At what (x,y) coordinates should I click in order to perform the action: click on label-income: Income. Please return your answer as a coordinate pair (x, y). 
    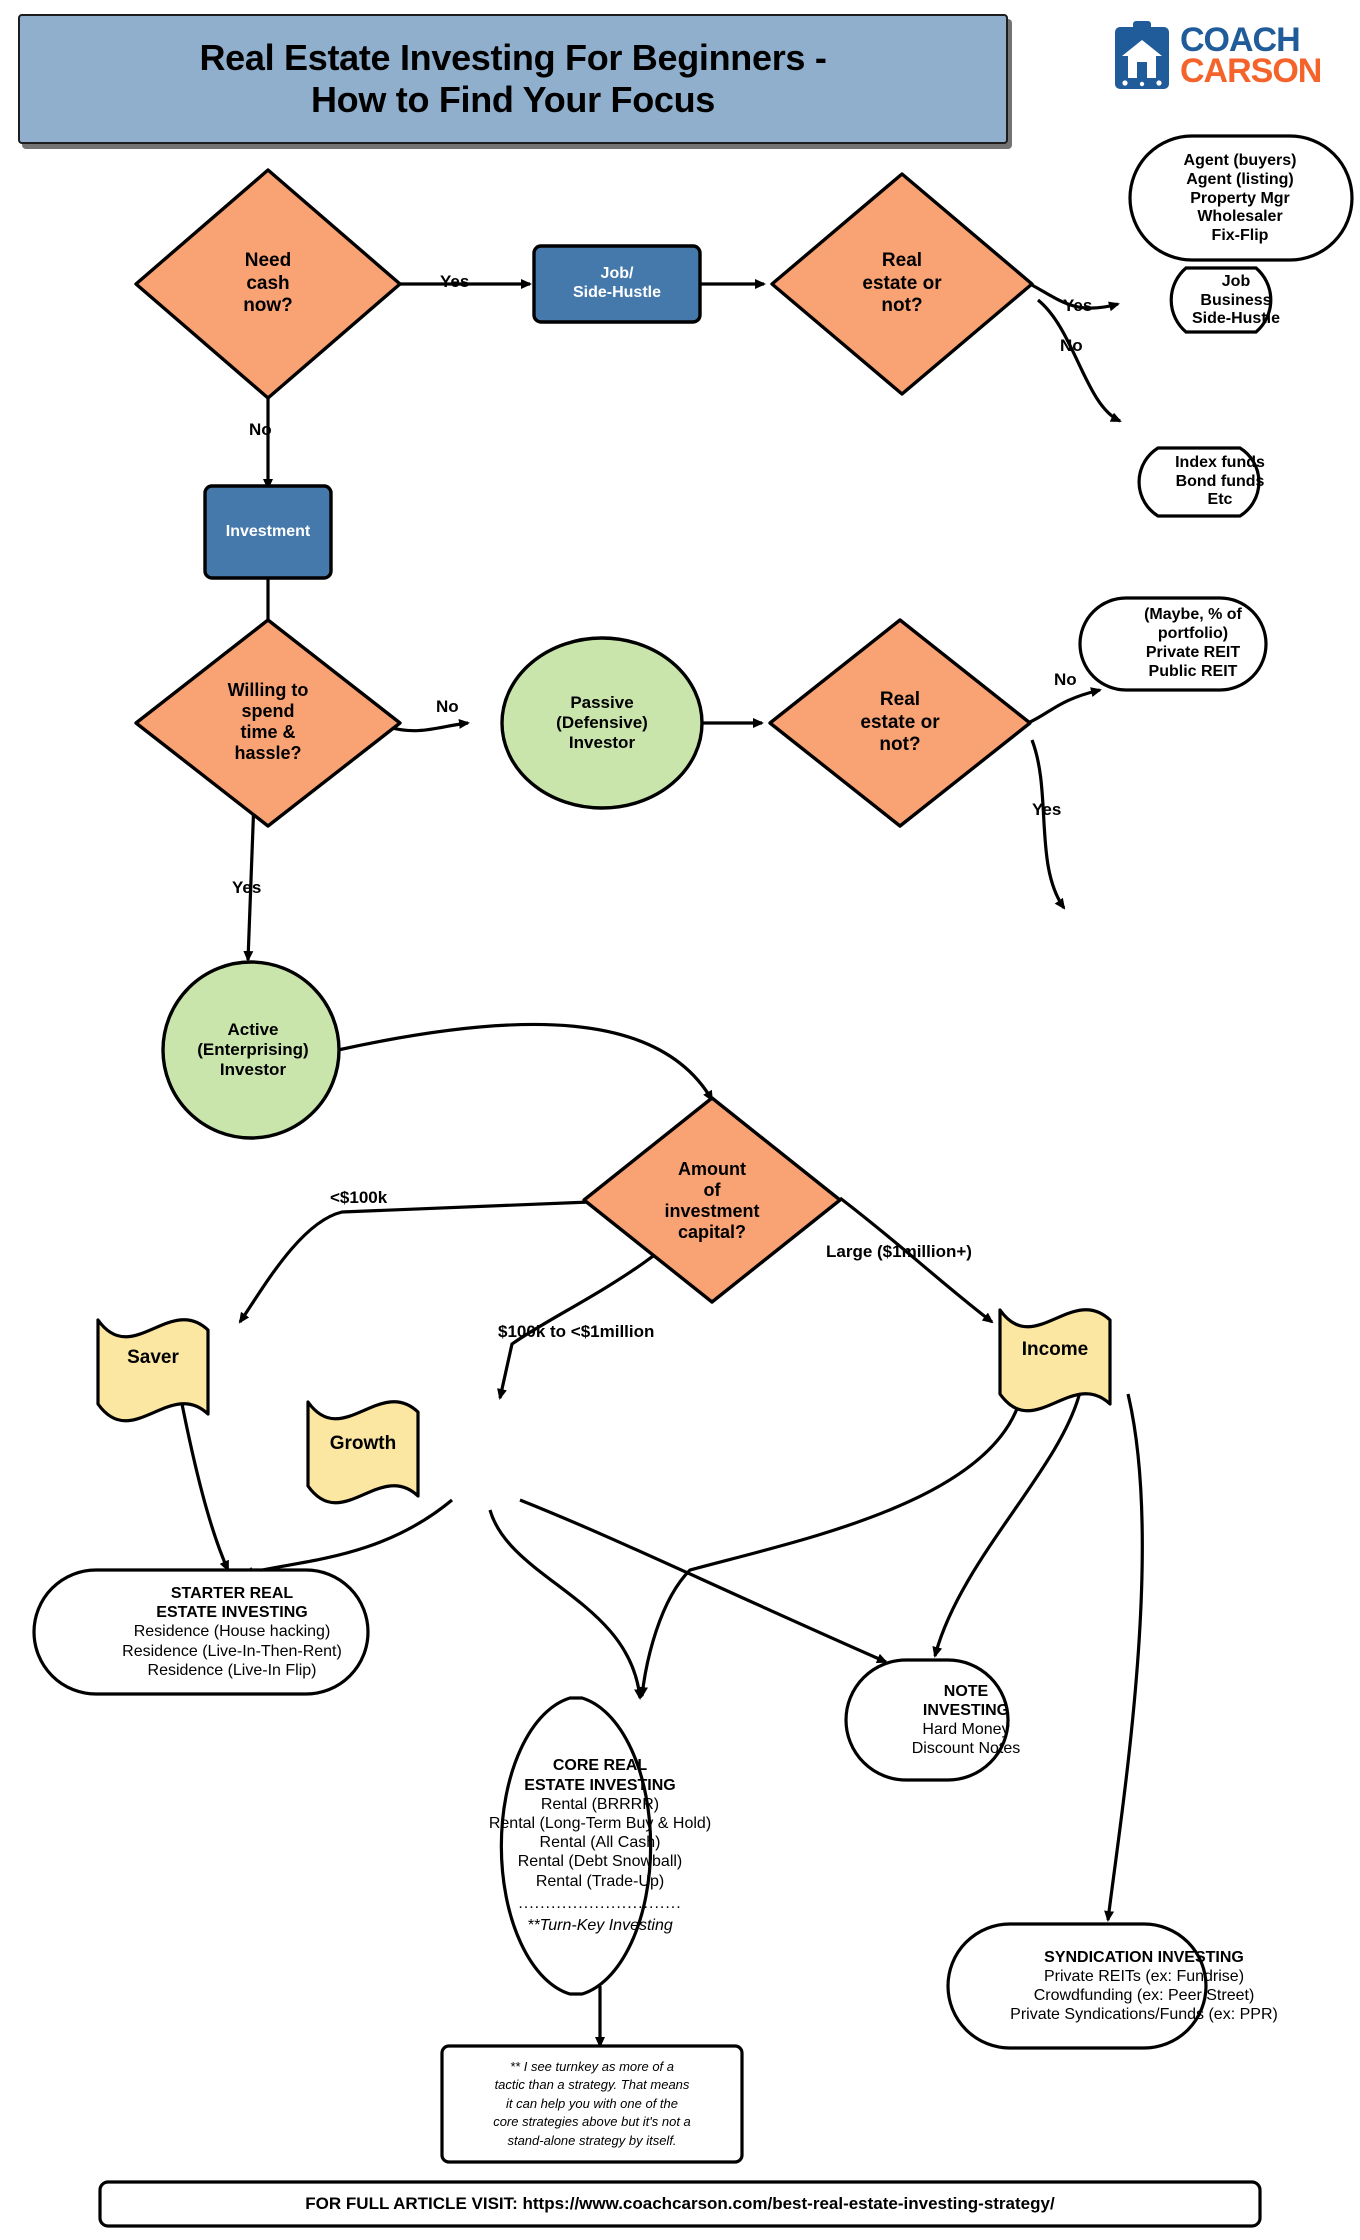
    Looking at the image, I should click on (1055, 1350).